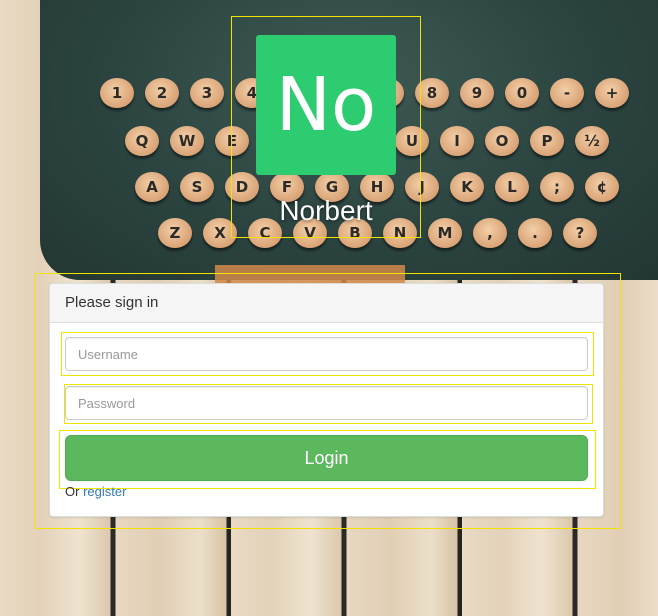  Describe the element at coordinates (152, 187) in the screenshot. I see `typewriter-key: A` at that location.